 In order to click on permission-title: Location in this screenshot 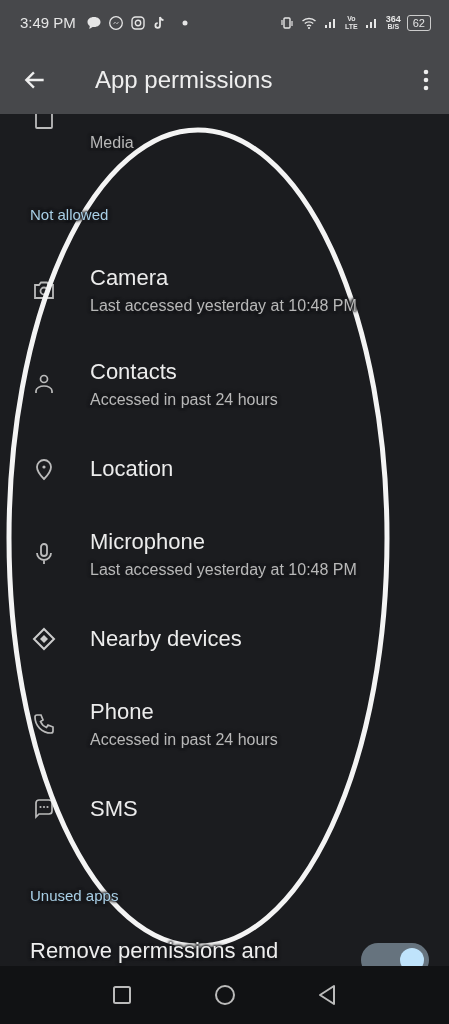, I will do `click(132, 469)`.